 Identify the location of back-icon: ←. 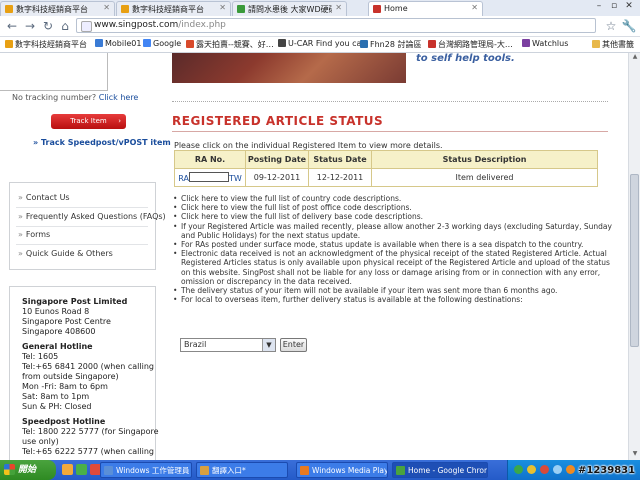
(12, 26).